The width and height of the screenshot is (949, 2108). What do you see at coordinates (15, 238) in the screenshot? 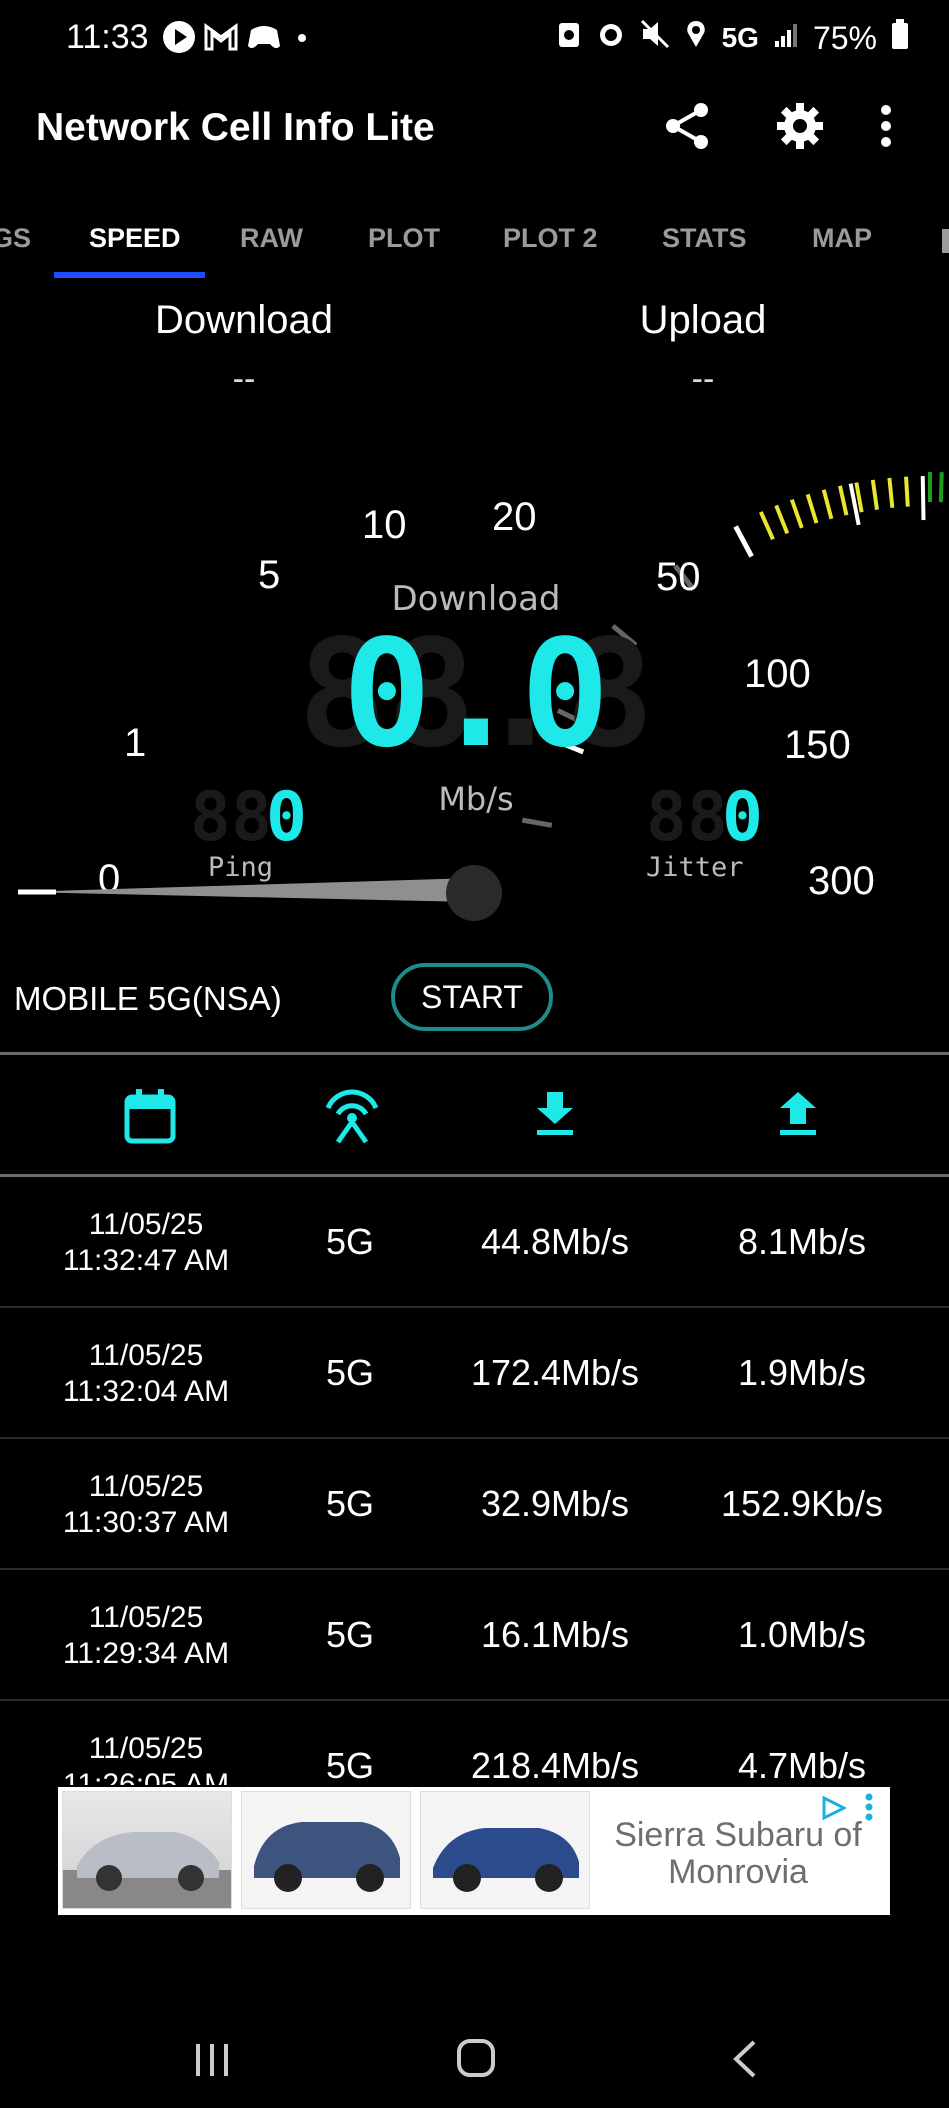
I see `tab-logs: GS` at bounding box center [15, 238].